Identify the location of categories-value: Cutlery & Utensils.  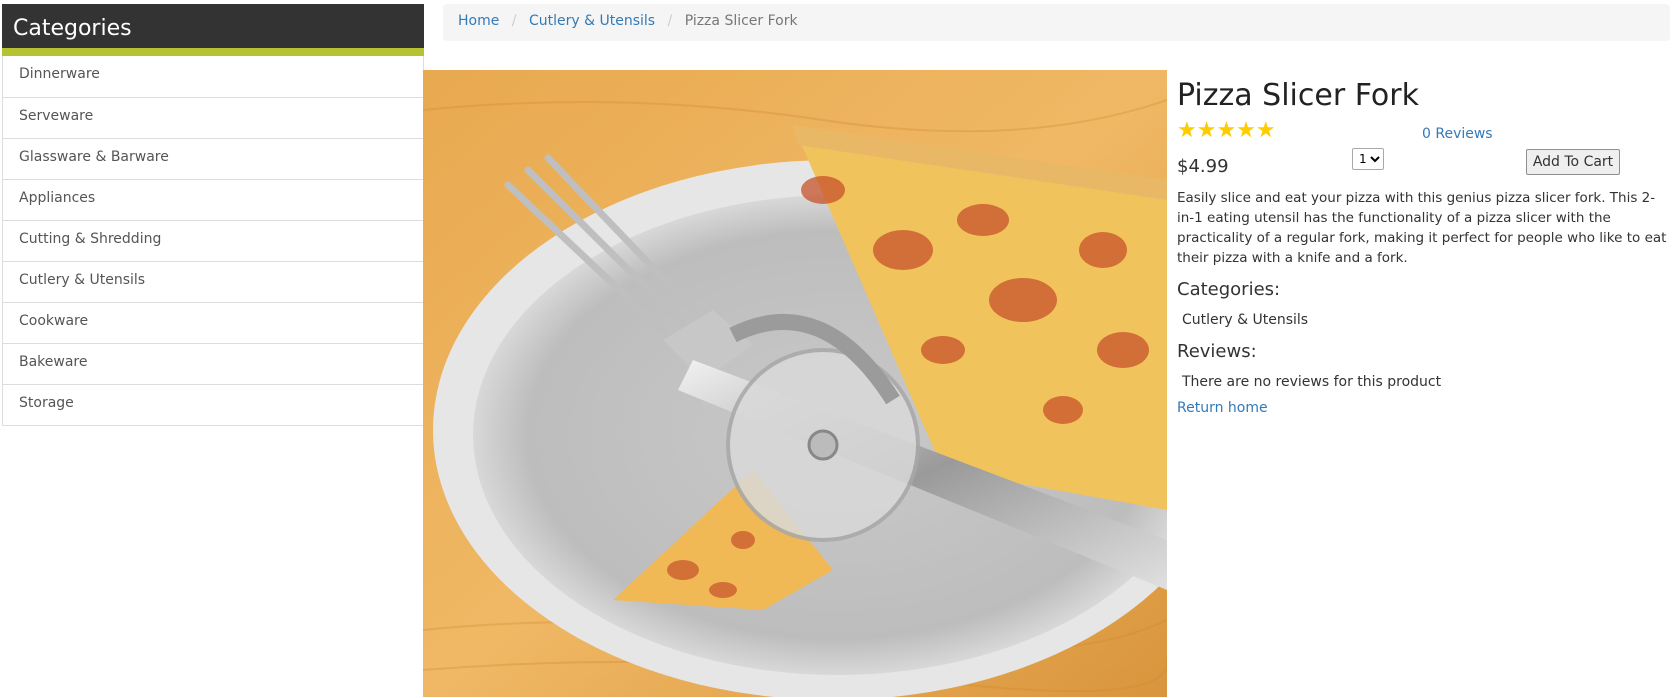
(1245, 320).